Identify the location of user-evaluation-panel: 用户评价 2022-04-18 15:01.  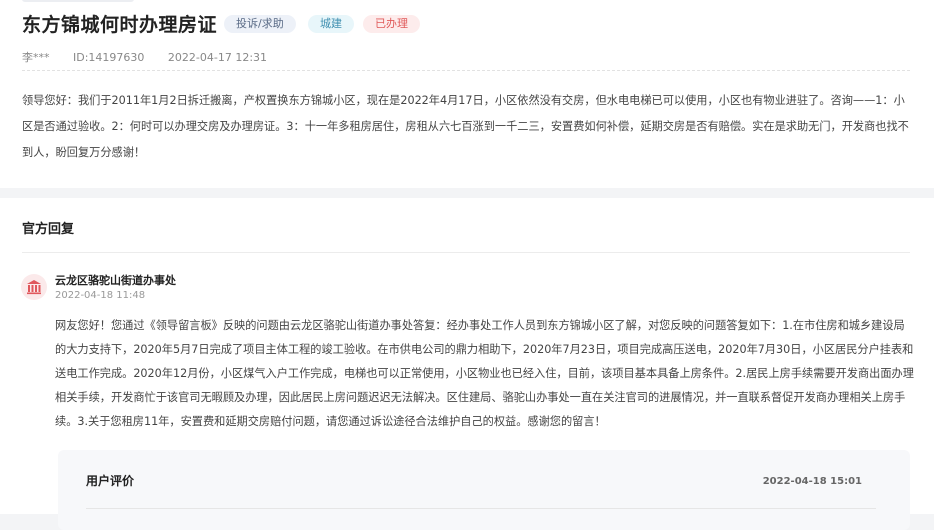
(484, 490).